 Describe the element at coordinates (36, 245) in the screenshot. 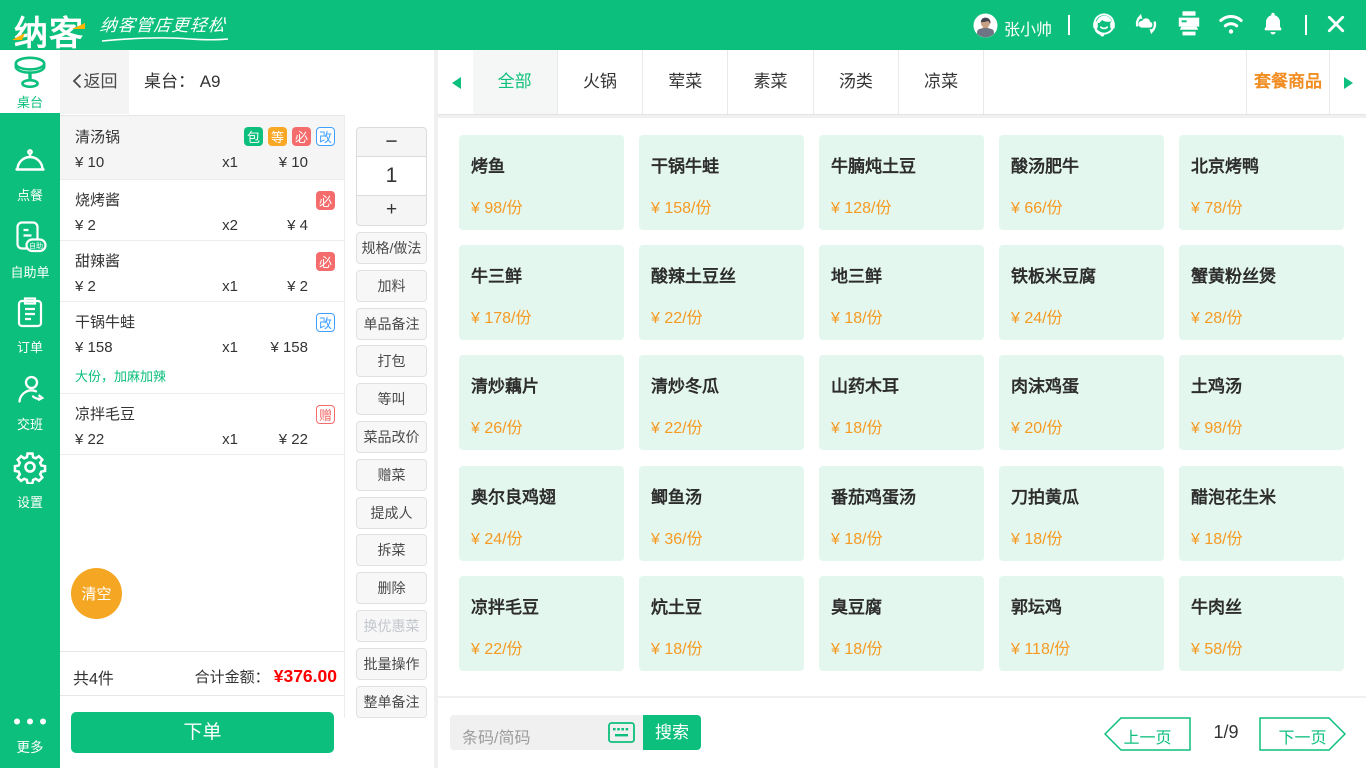

I see `svg-text: 自助` at that location.